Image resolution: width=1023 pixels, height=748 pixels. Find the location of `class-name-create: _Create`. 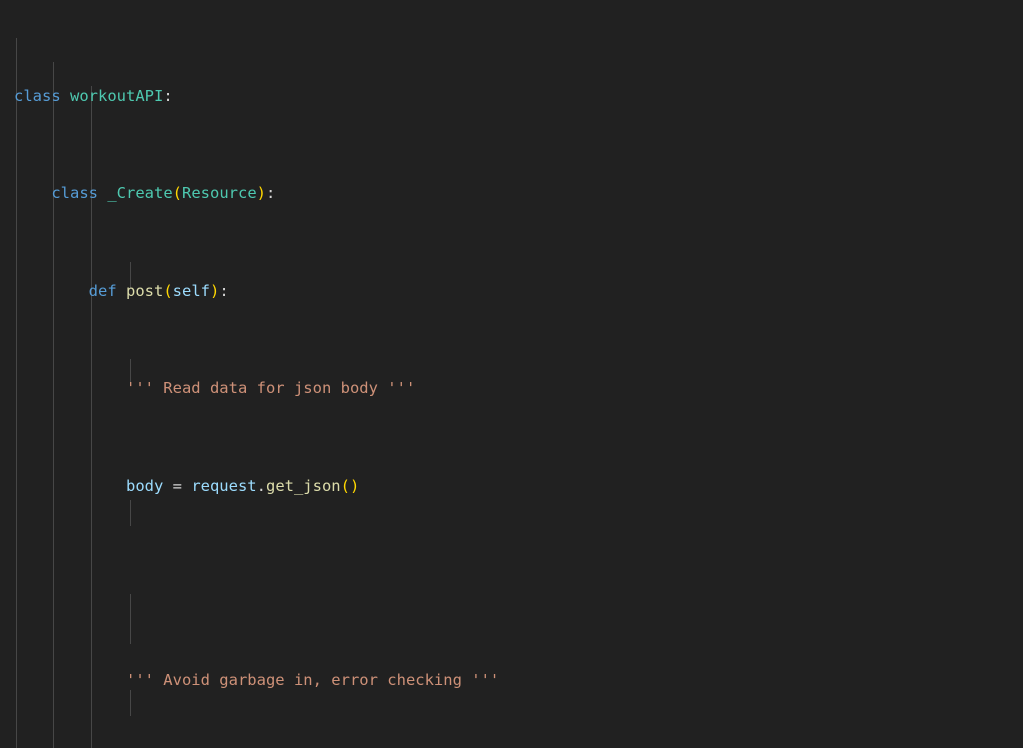

class-name-create: _Create is located at coordinates (140, 193).